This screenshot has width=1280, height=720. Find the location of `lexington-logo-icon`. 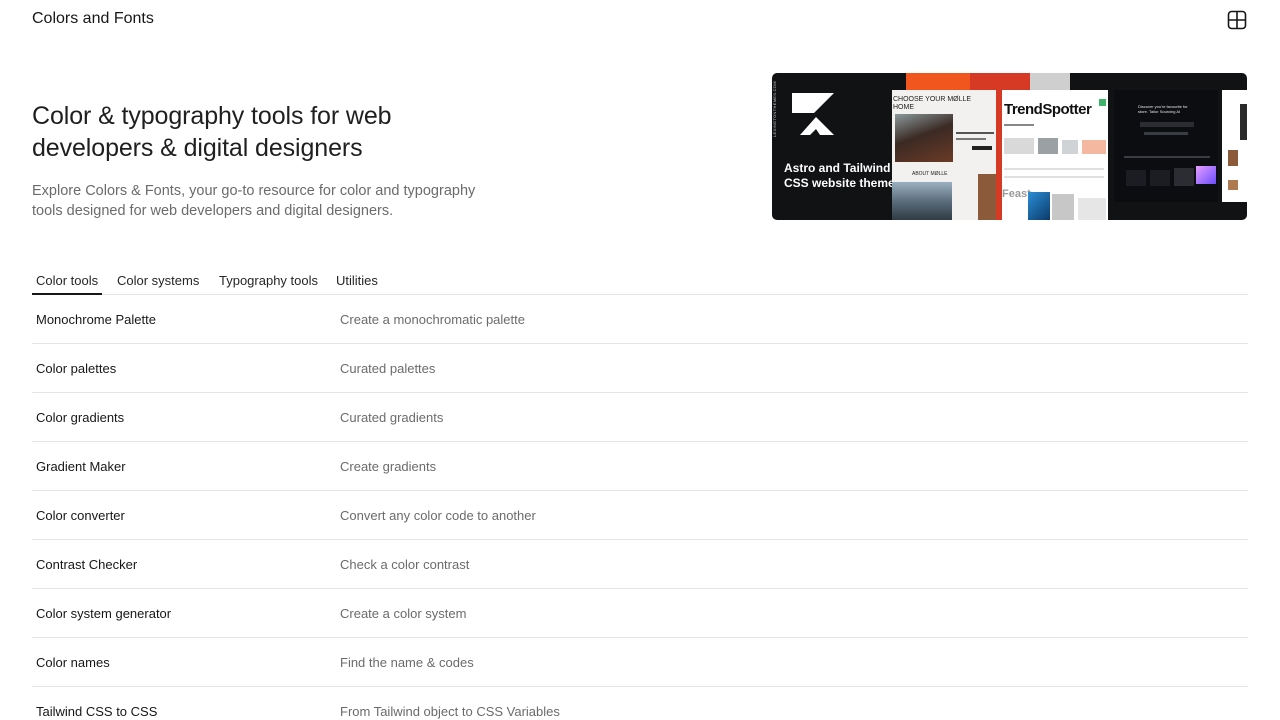

lexington-logo-icon is located at coordinates (813, 114).